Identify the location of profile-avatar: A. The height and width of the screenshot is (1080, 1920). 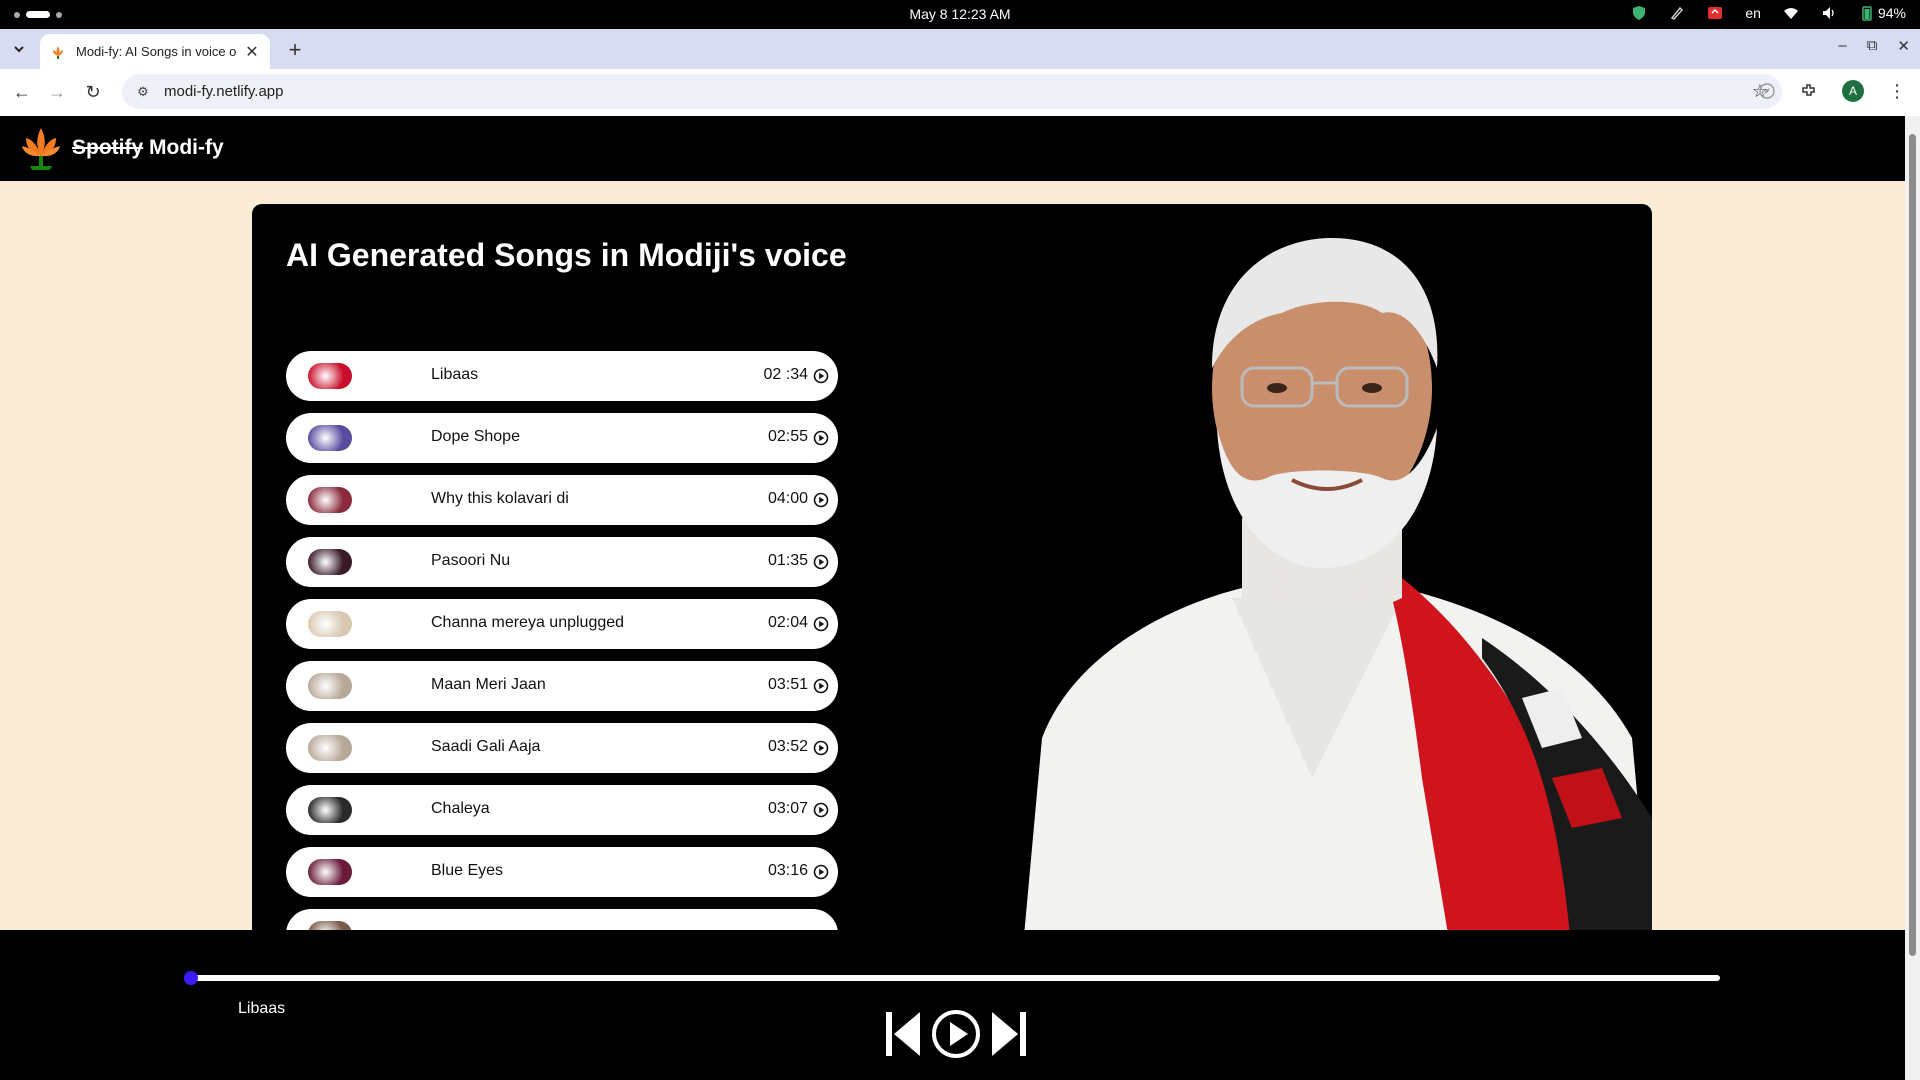
(1853, 91).